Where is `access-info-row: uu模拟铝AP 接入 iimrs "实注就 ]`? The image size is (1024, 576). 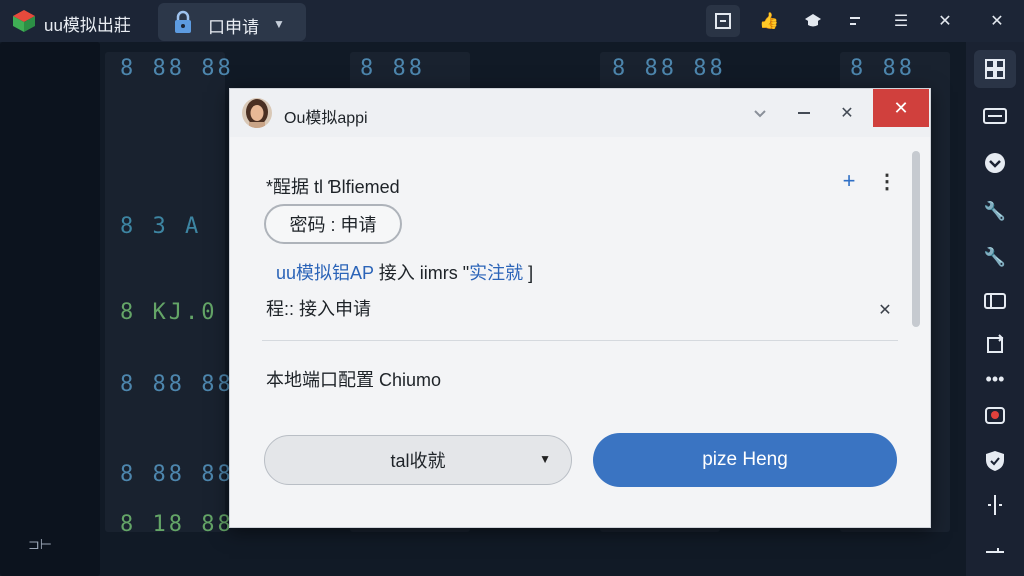 access-info-row: uu模拟铝AP 接入 iimrs "实注就 ] is located at coordinates (404, 272).